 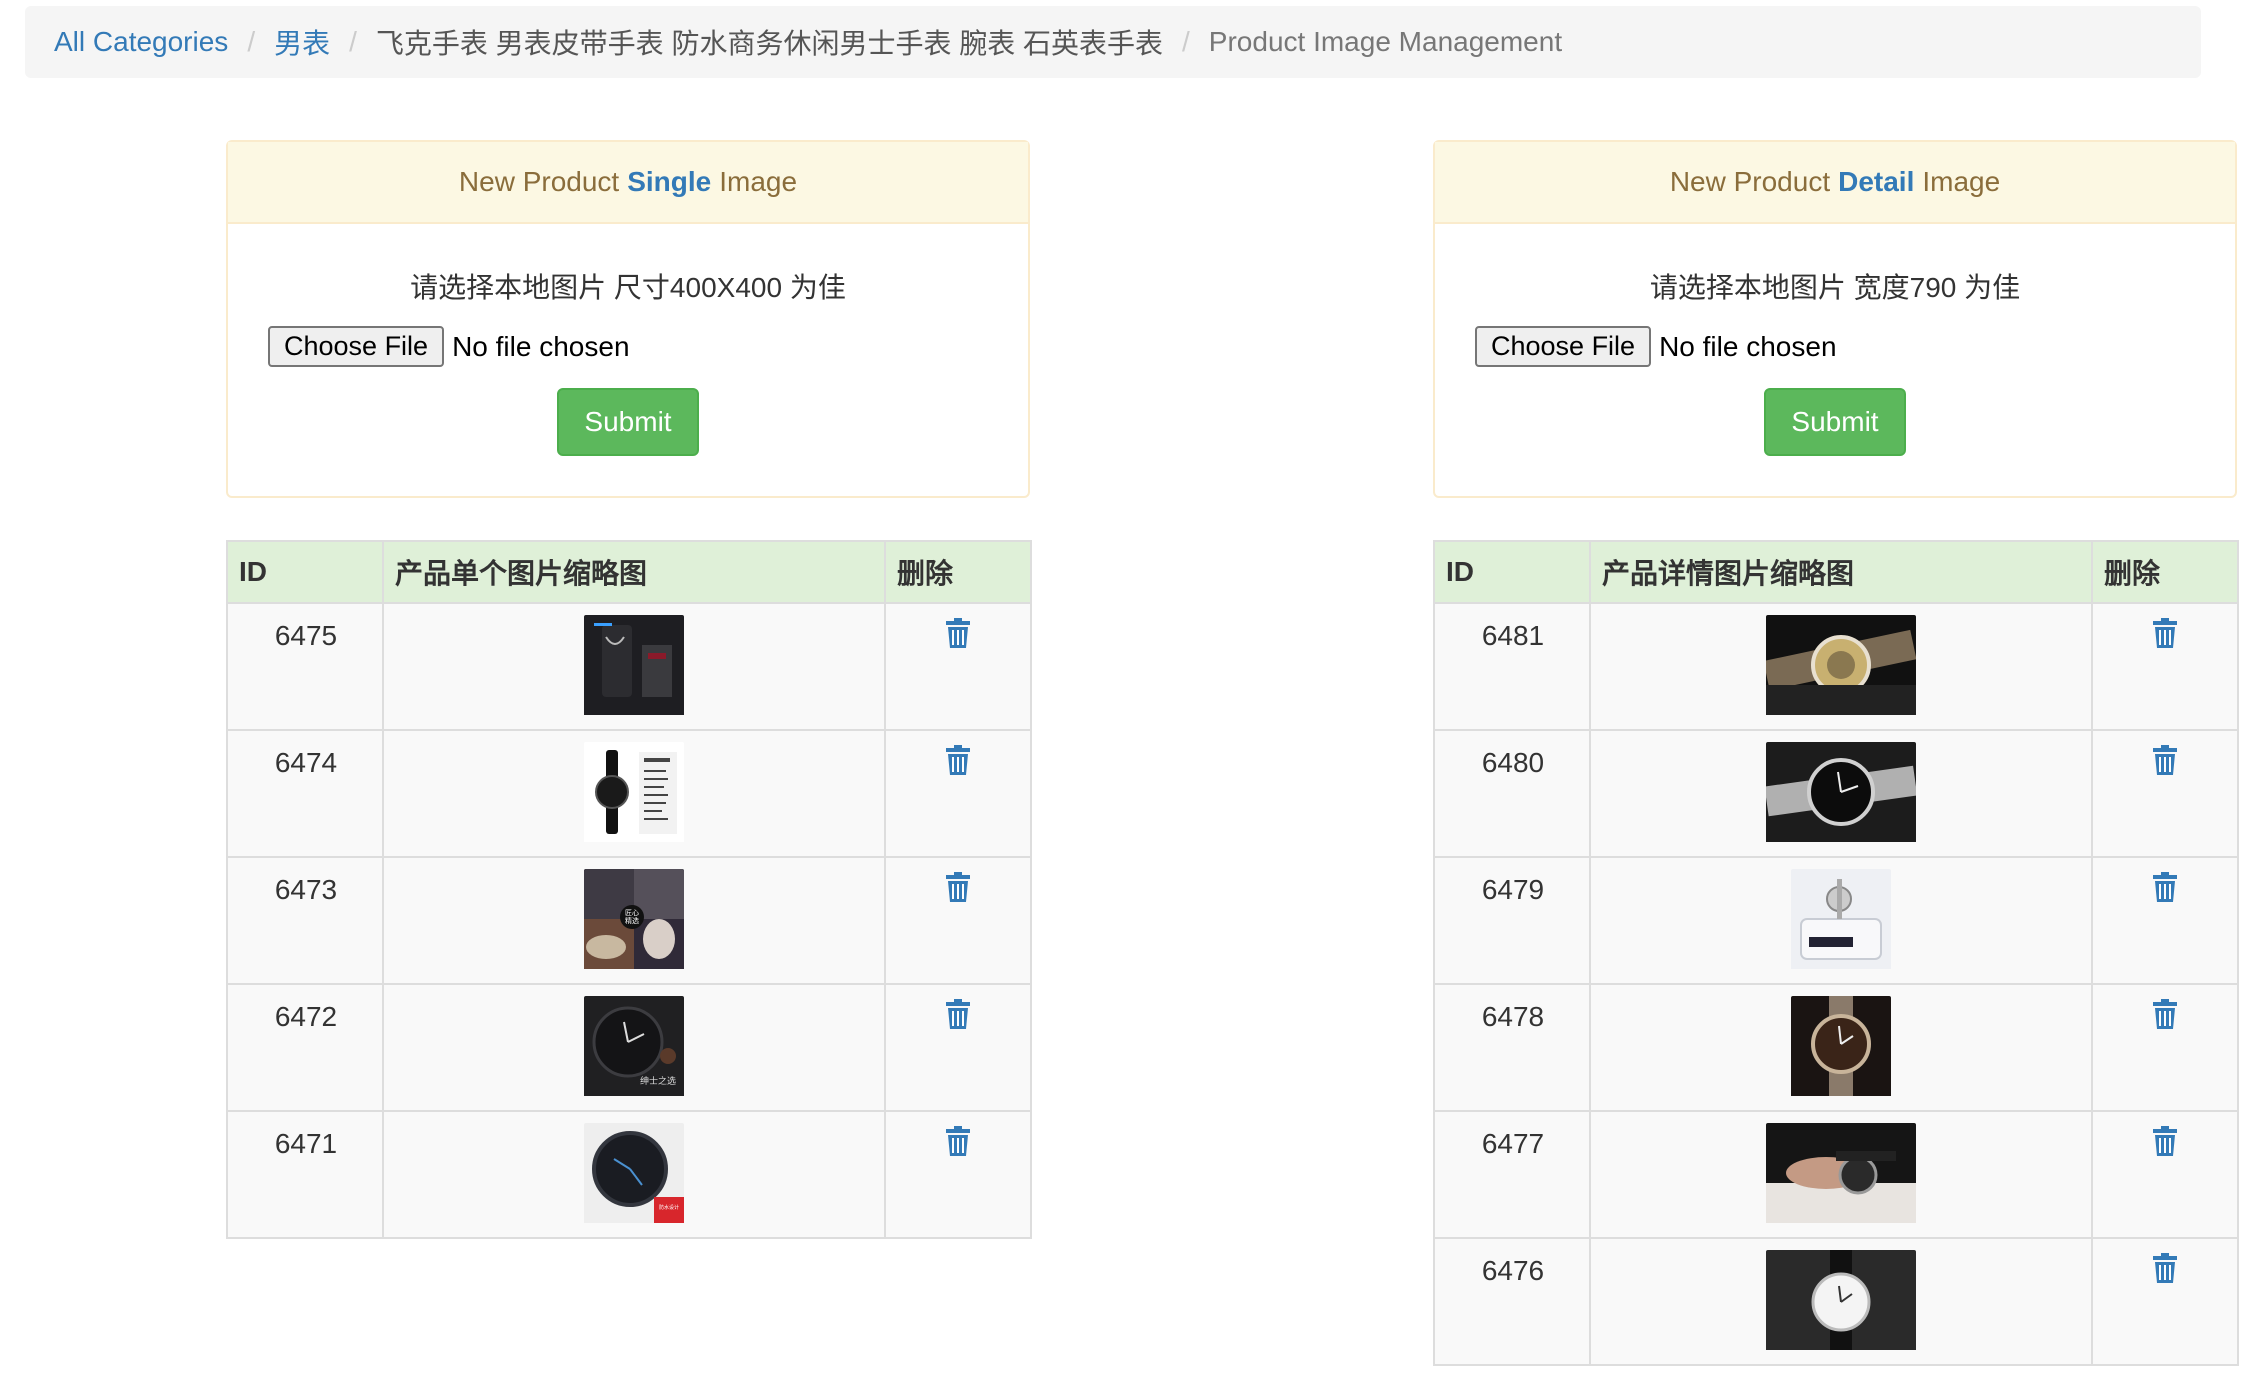 I want to click on table-row: 6481, so click(x=1836, y=666).